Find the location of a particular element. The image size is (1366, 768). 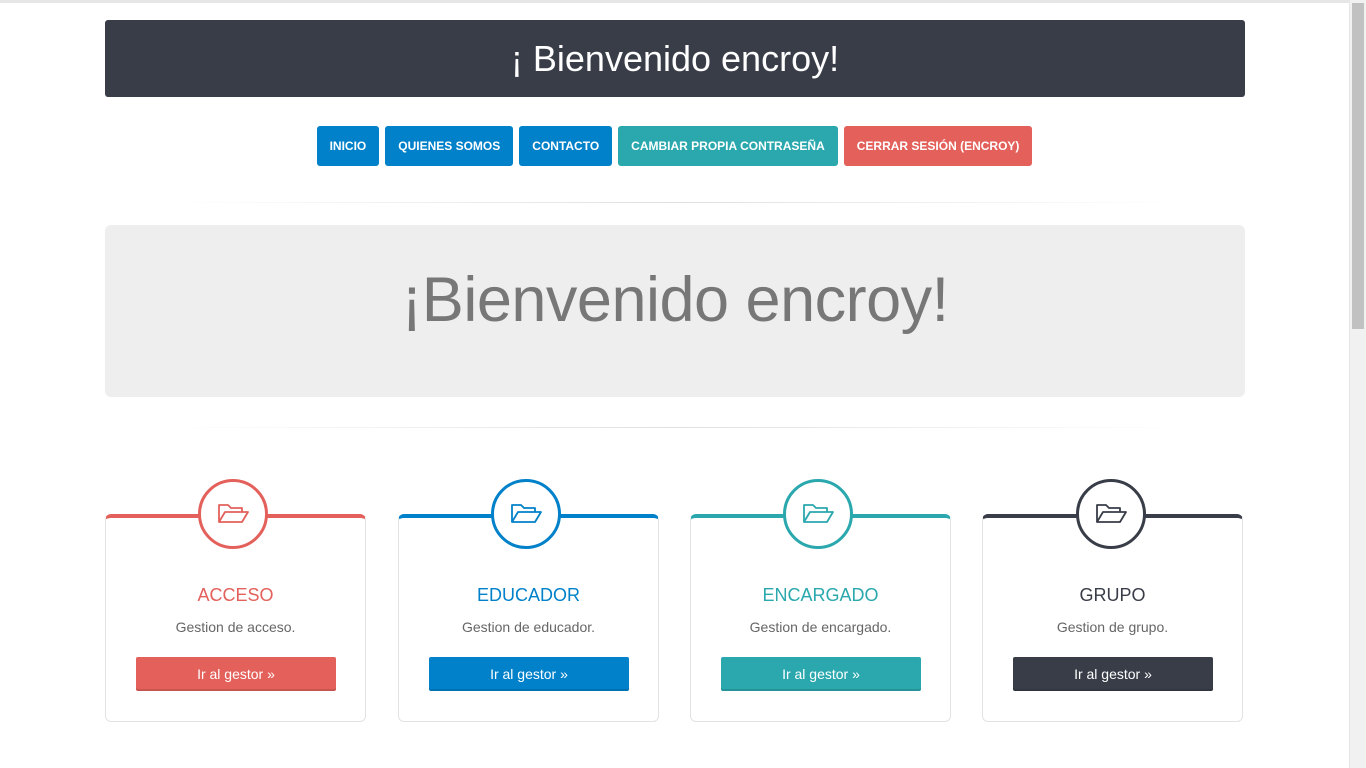

top-border is located at coordinates (674, 1).